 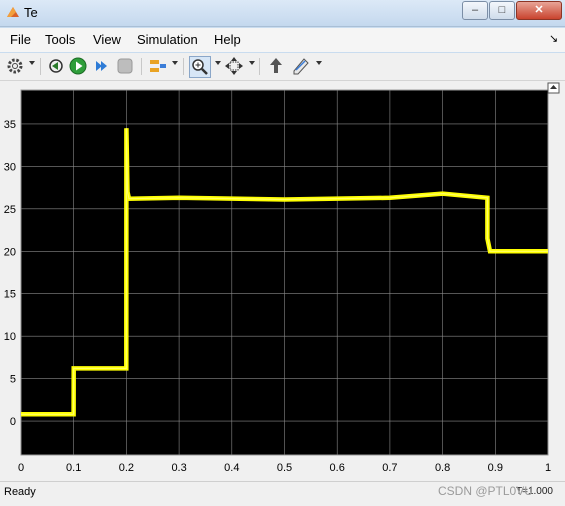 I want to click on y-tick-label: 25, so click(x=10, y=210).